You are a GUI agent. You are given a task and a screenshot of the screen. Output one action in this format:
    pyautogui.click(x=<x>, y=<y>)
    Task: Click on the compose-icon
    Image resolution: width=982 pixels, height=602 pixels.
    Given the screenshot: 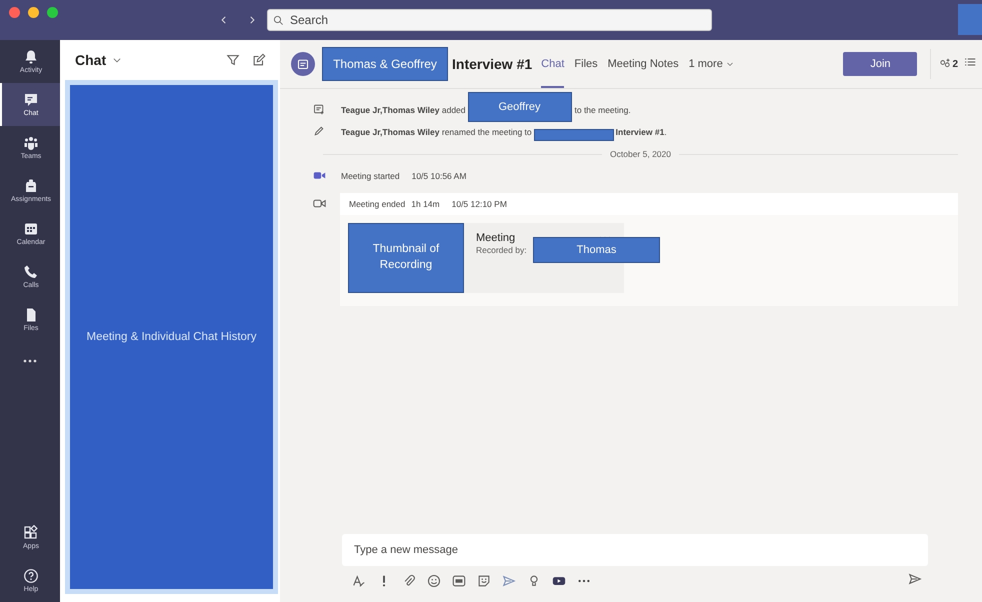 What is the action you would take?
    pyautogui.click(x=259, y=60)
    